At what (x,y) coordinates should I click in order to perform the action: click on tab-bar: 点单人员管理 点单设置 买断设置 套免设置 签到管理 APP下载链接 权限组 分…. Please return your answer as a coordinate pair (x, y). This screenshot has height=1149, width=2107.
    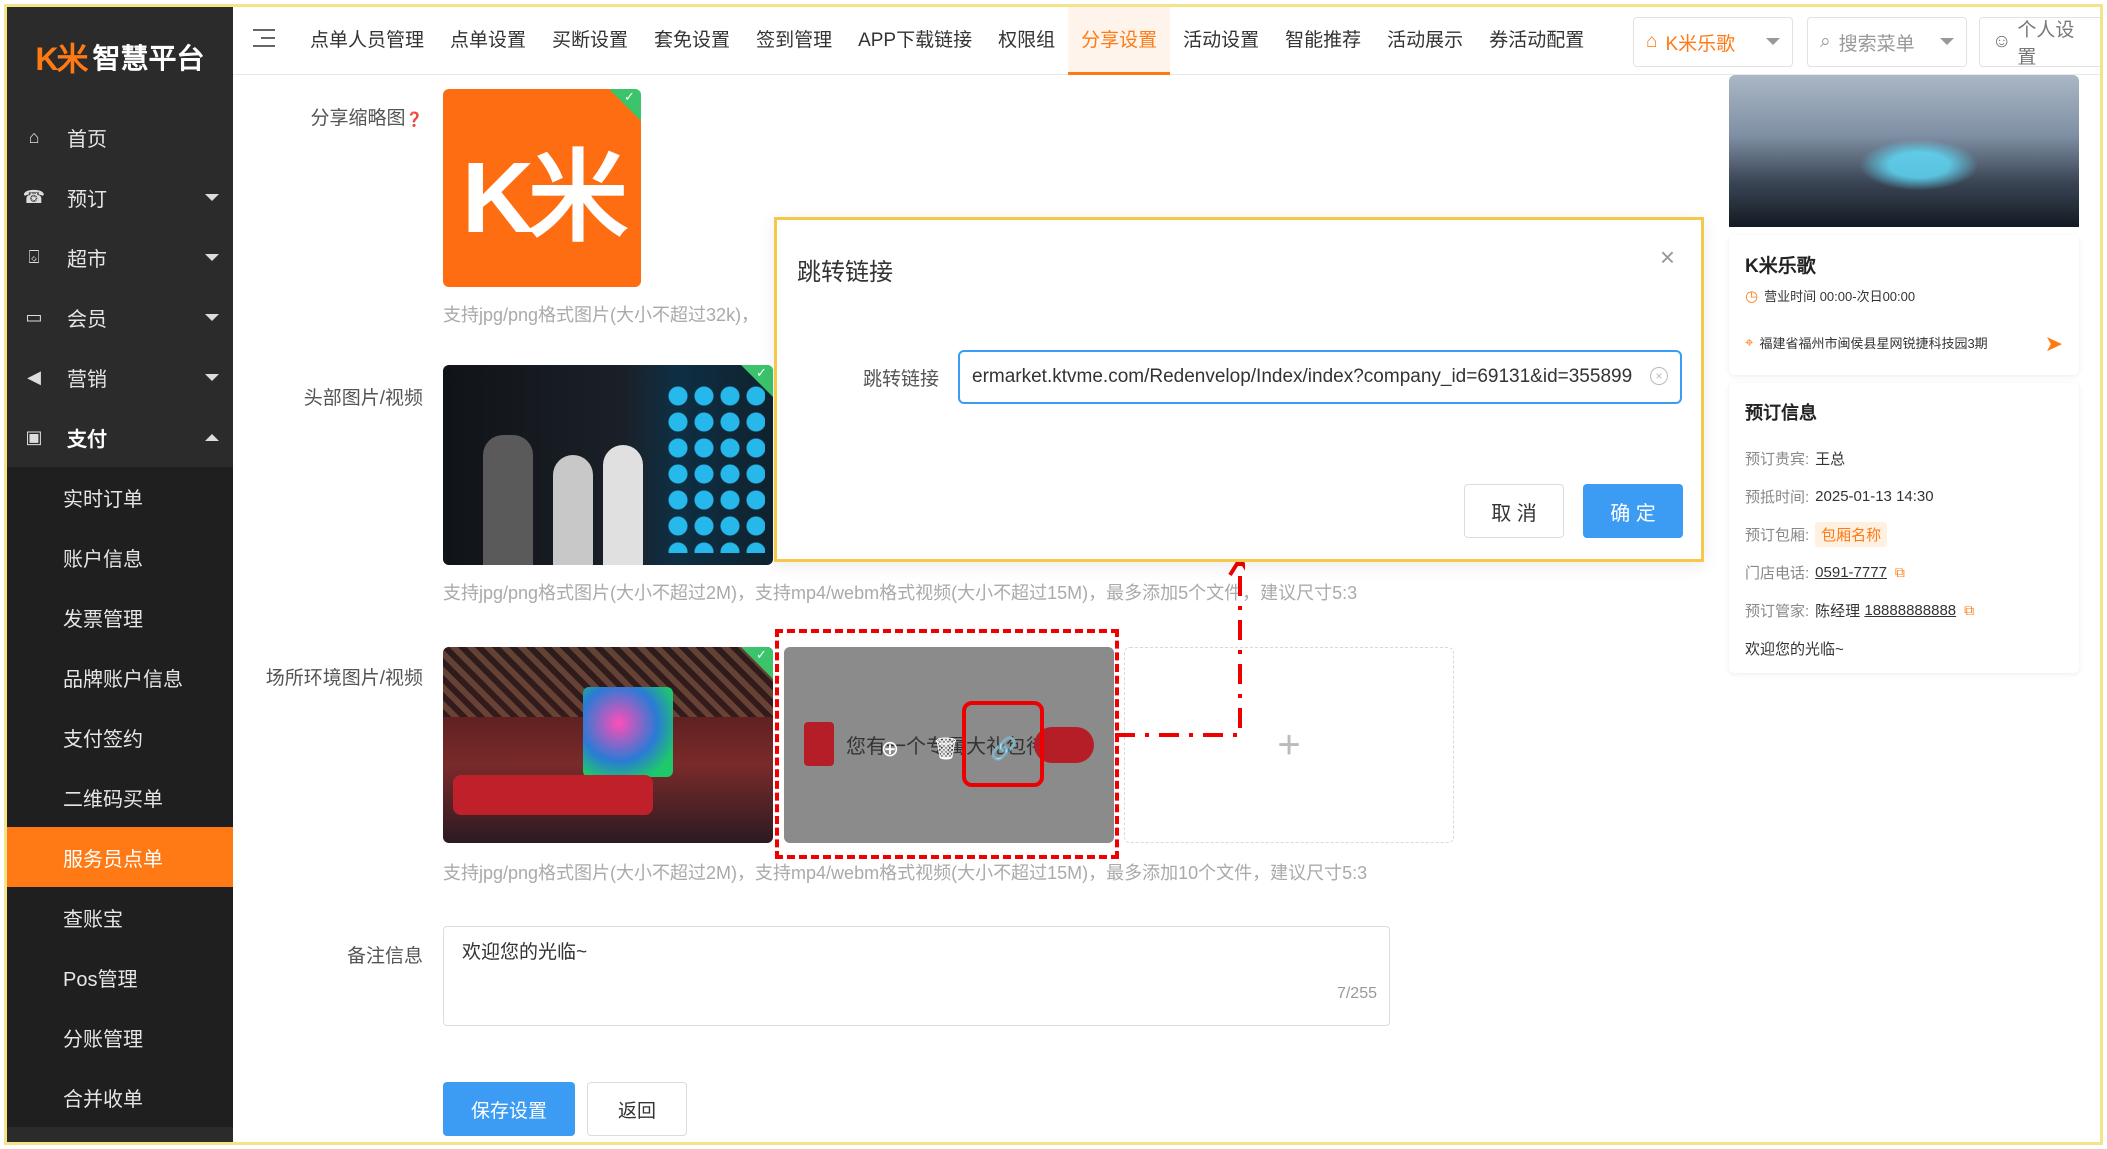
    Looking at the image, I should click on (947, 41).